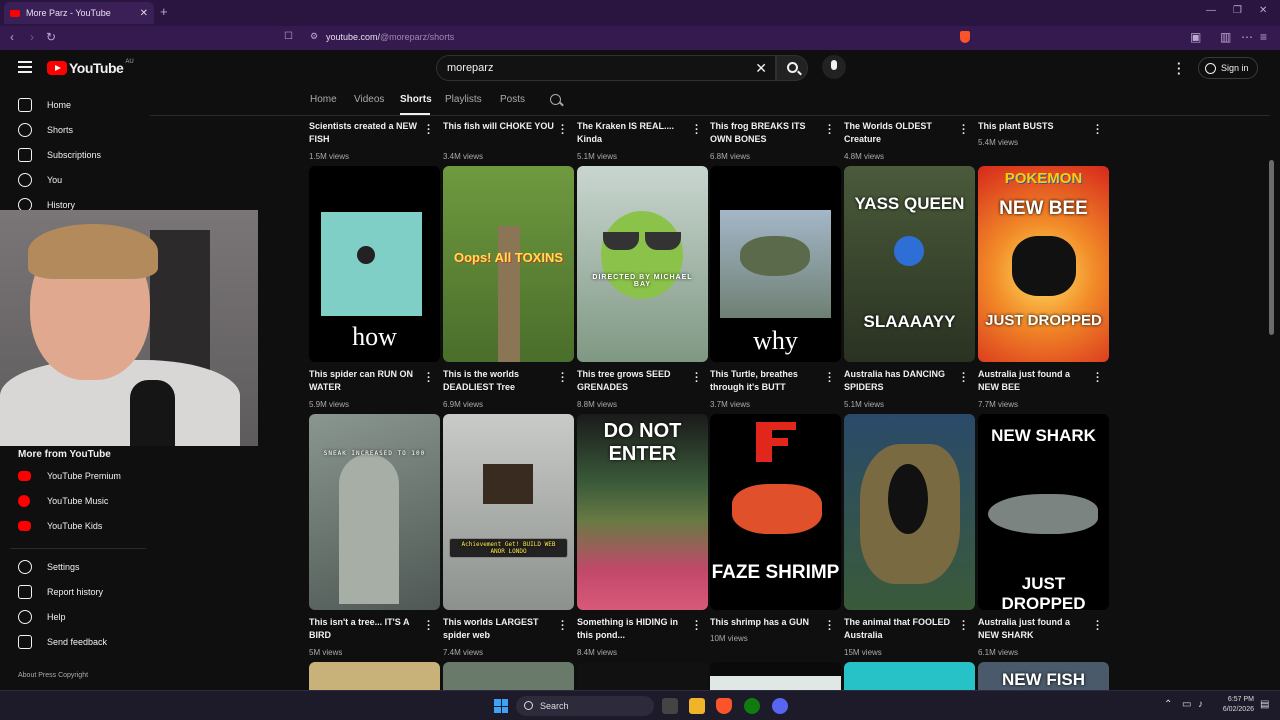 The image size is (1280, 720). What do you see at coordinates (365, 381) in the screenshot?
I see `short-title: This spider can RUN ON WATER` at bounding box center [365, 381].